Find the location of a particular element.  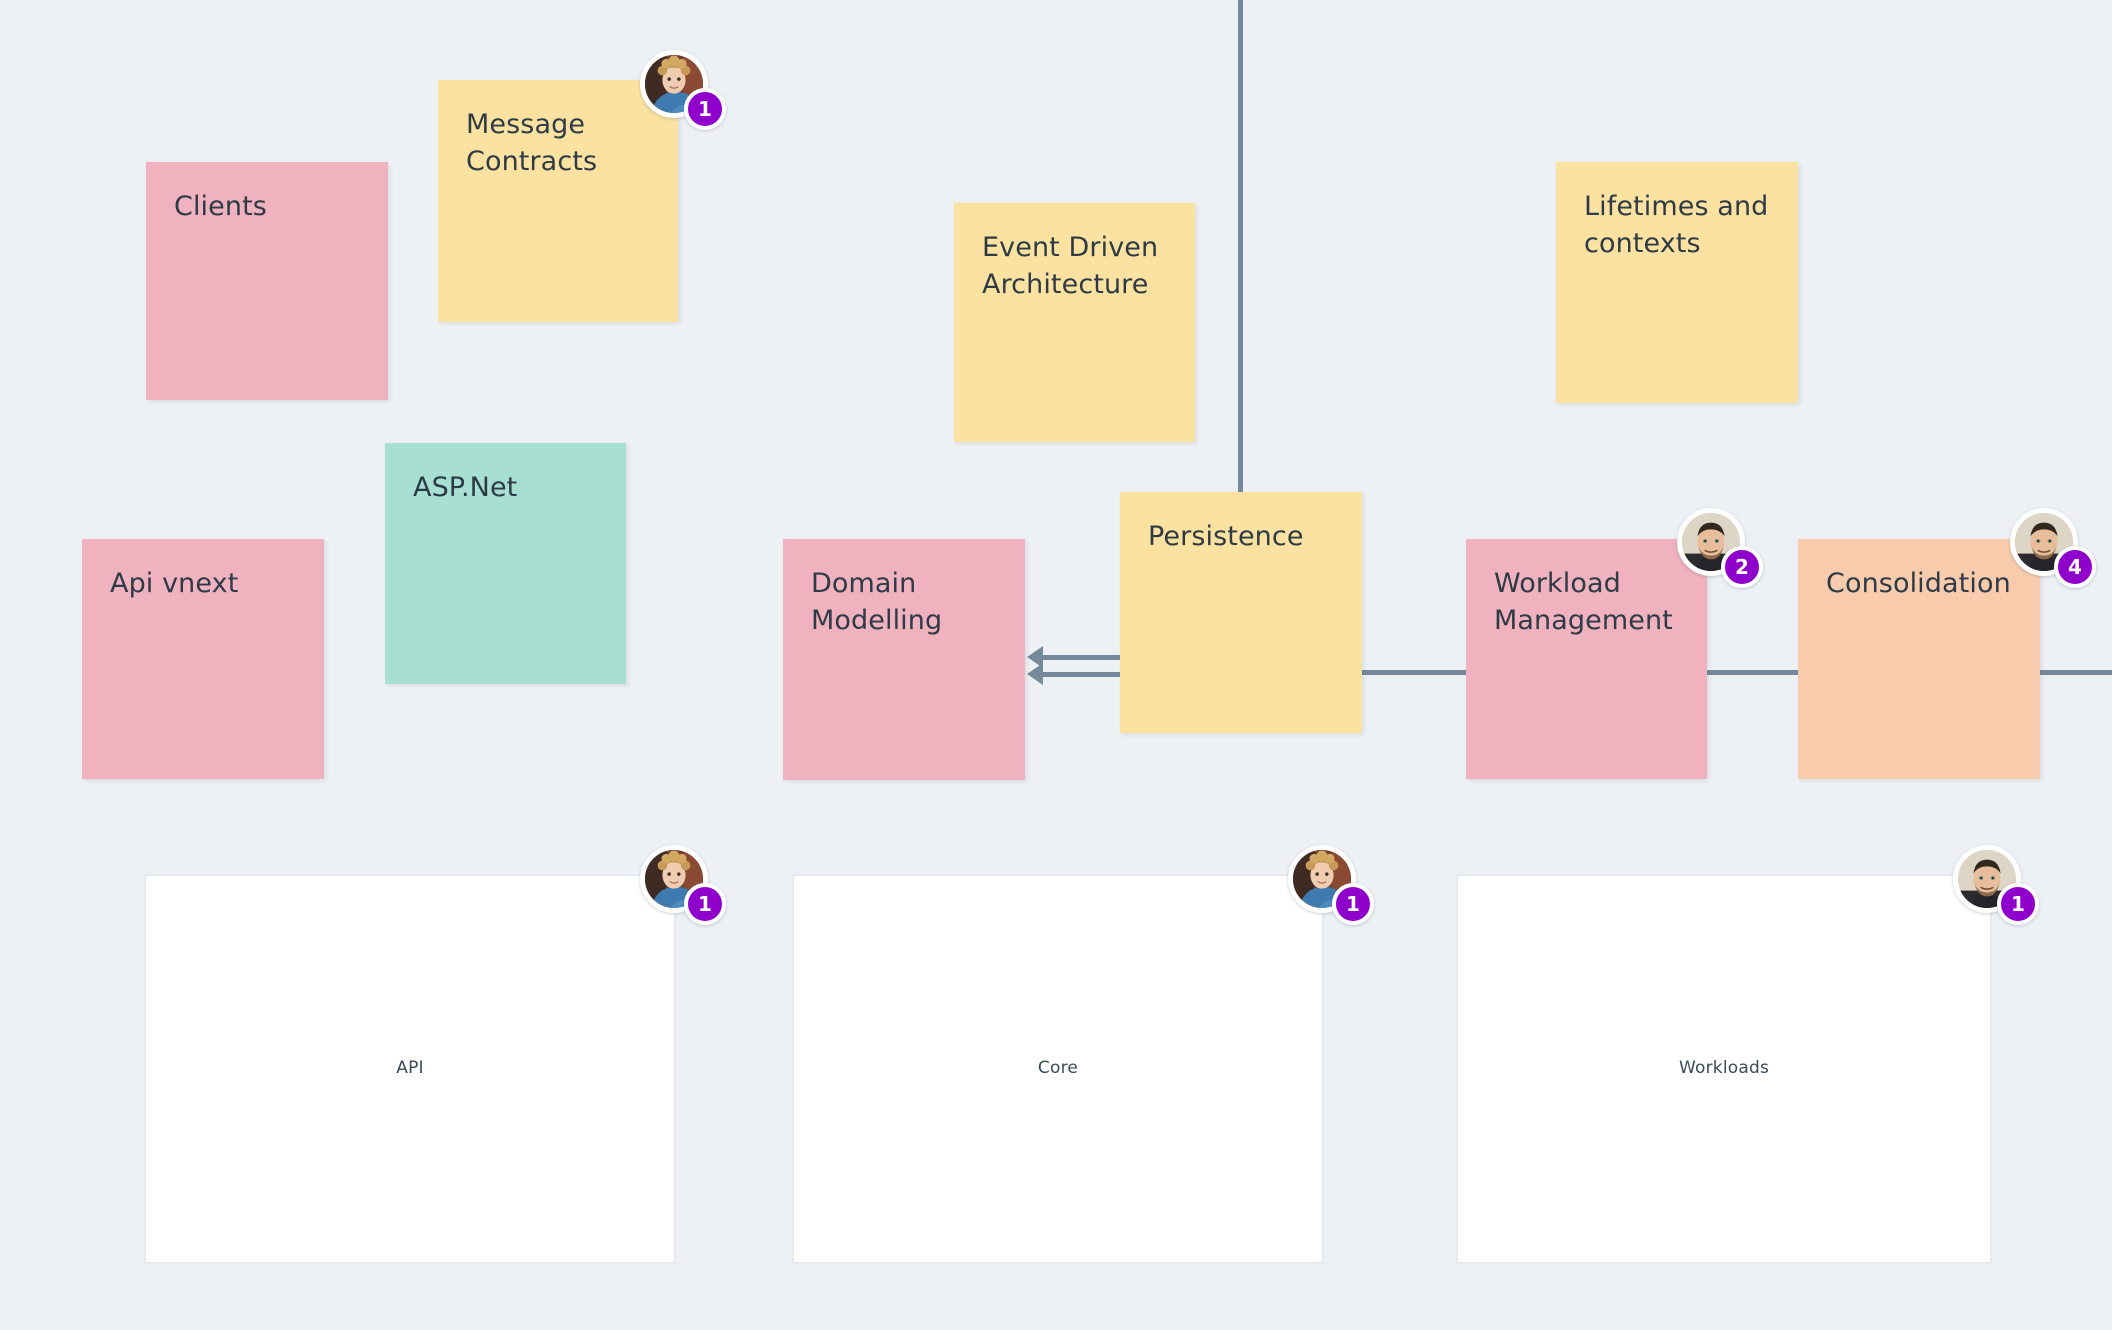

sticky-note-domain-modelling: Domain Modelling is located at coordinates (904, 659).